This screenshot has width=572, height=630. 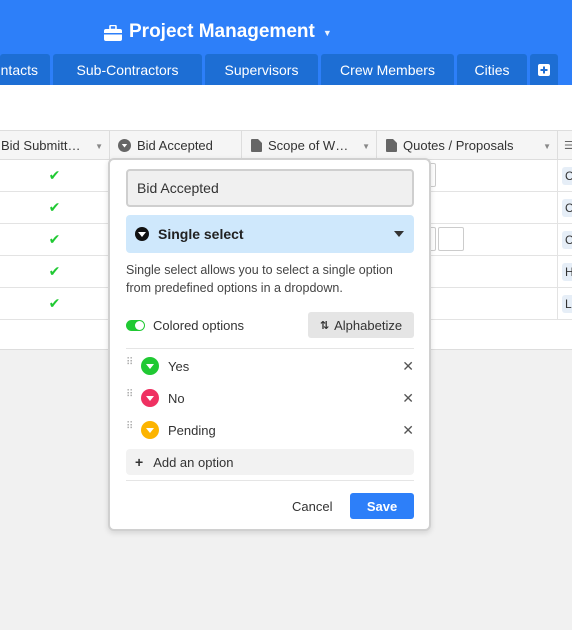 What do you see at coordinates (387, 69) in the screenshot?
I see `tab-crew-members: Crew Members` at bounding box center [387, 69].